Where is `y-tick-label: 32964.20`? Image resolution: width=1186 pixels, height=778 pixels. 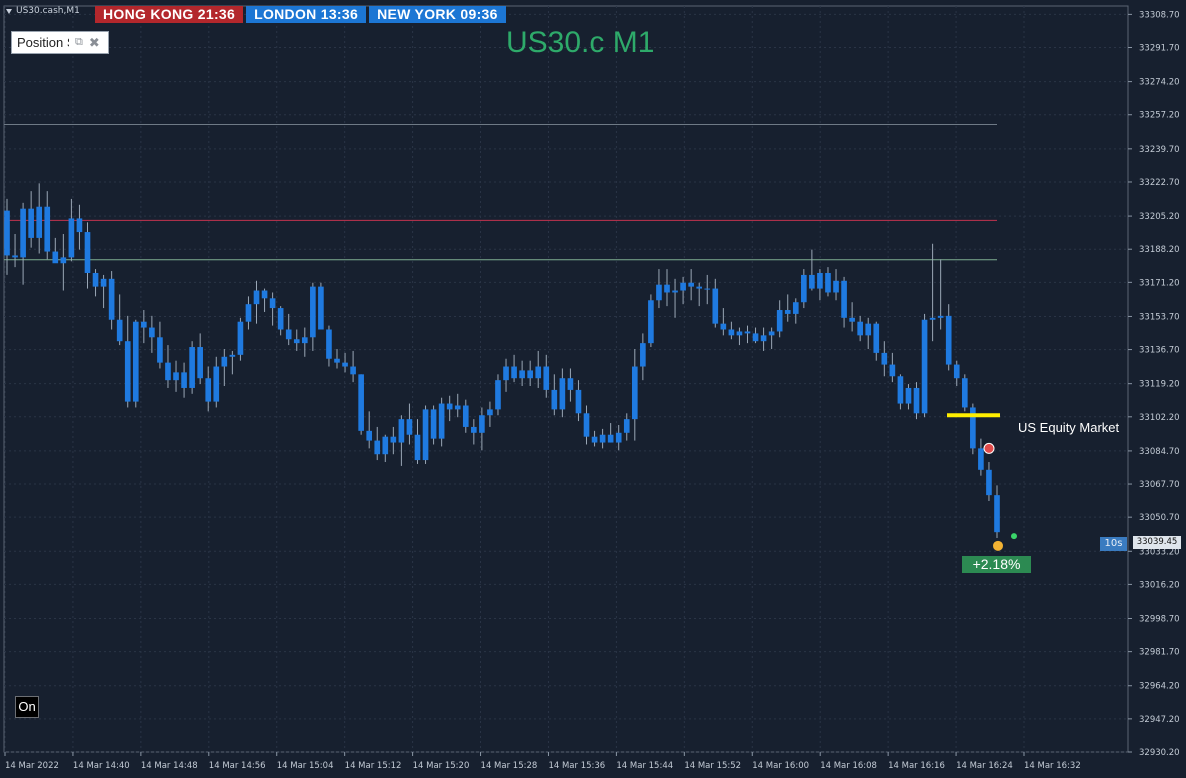 y-tick-label: 32964.20 is located at coordinates (1159, 687).